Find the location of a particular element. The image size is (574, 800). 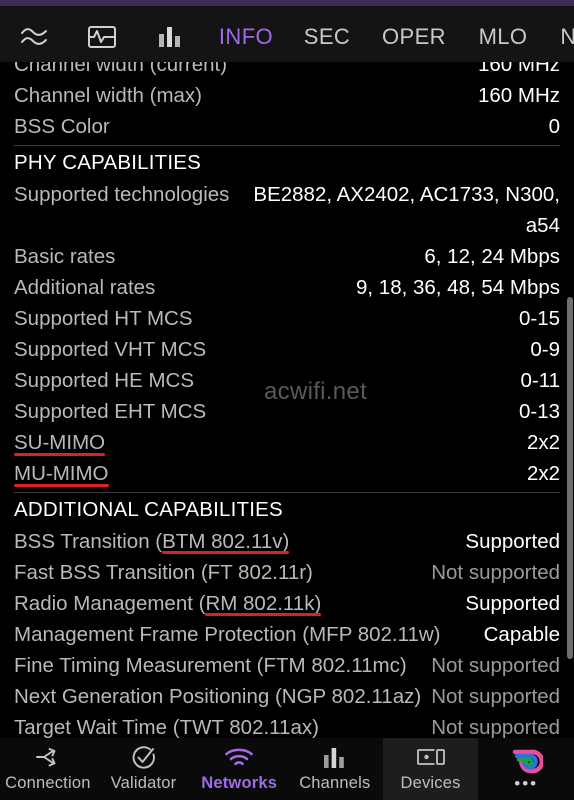

row-value: 0-13 is located at coordinates (539, 411).